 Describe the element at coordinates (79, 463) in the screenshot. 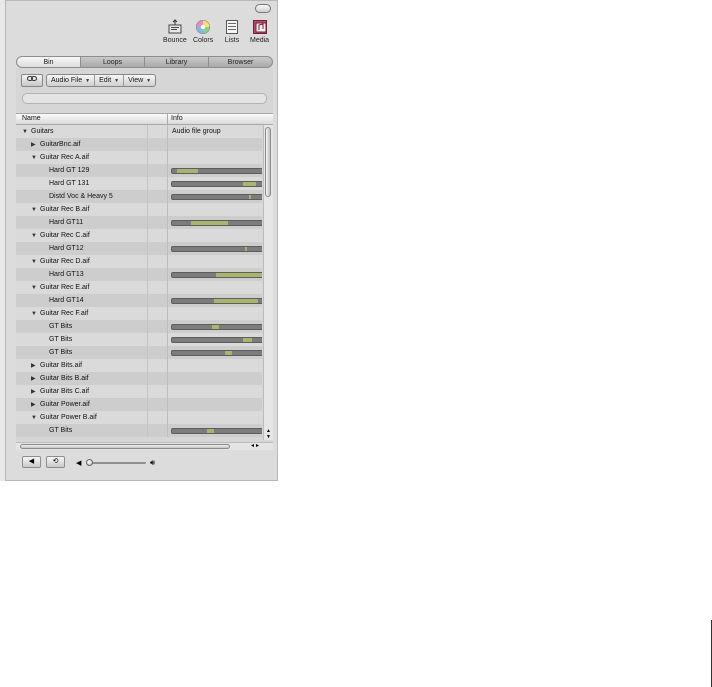

I see `volume-low-icon: ◀` at that location.